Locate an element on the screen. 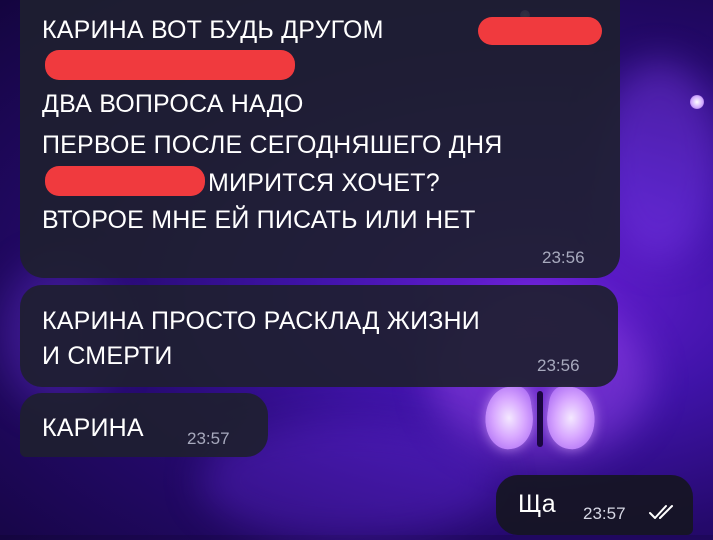  butterfly-body is located at coordinates (540, 419).